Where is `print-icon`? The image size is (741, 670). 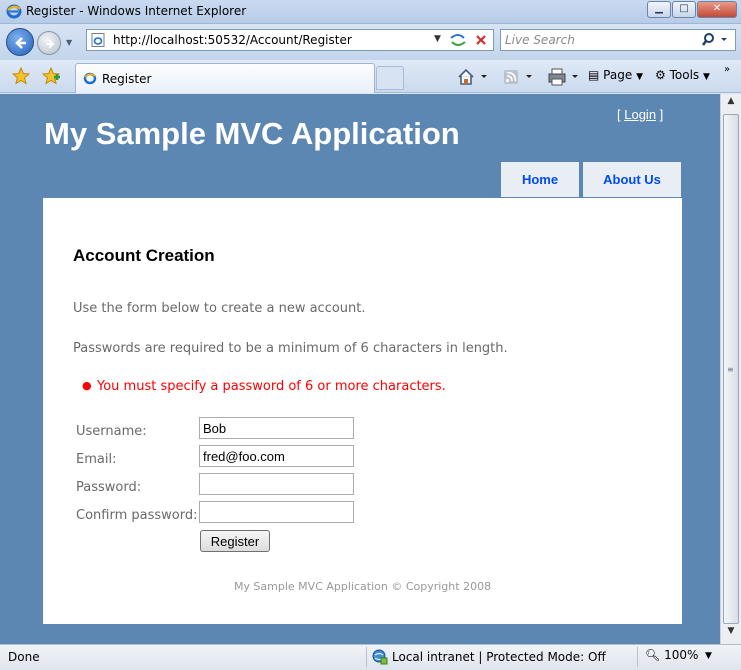 print-icon is located at coordinates (564, 77).